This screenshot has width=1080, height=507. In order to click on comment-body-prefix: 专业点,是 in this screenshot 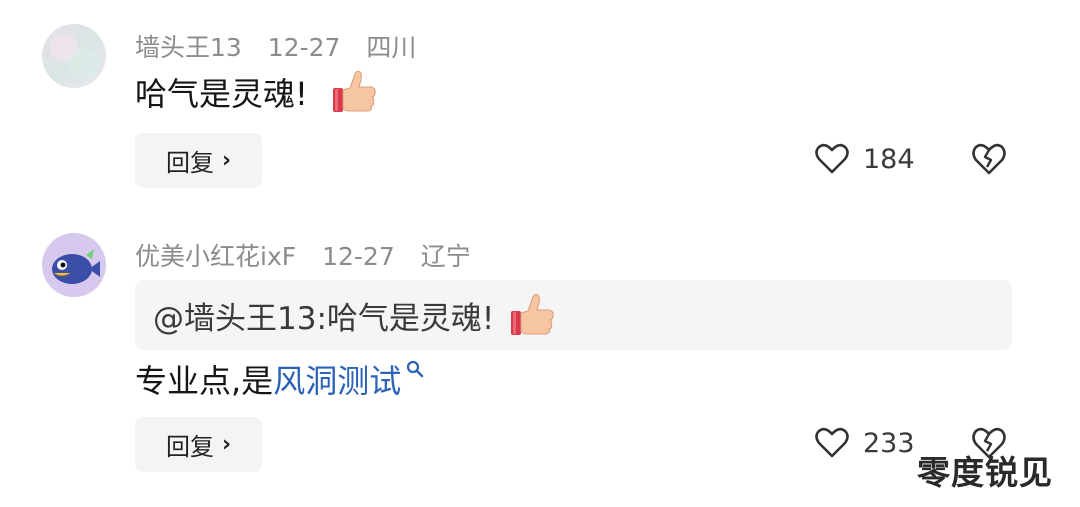, I will do `click(204, 381)`.